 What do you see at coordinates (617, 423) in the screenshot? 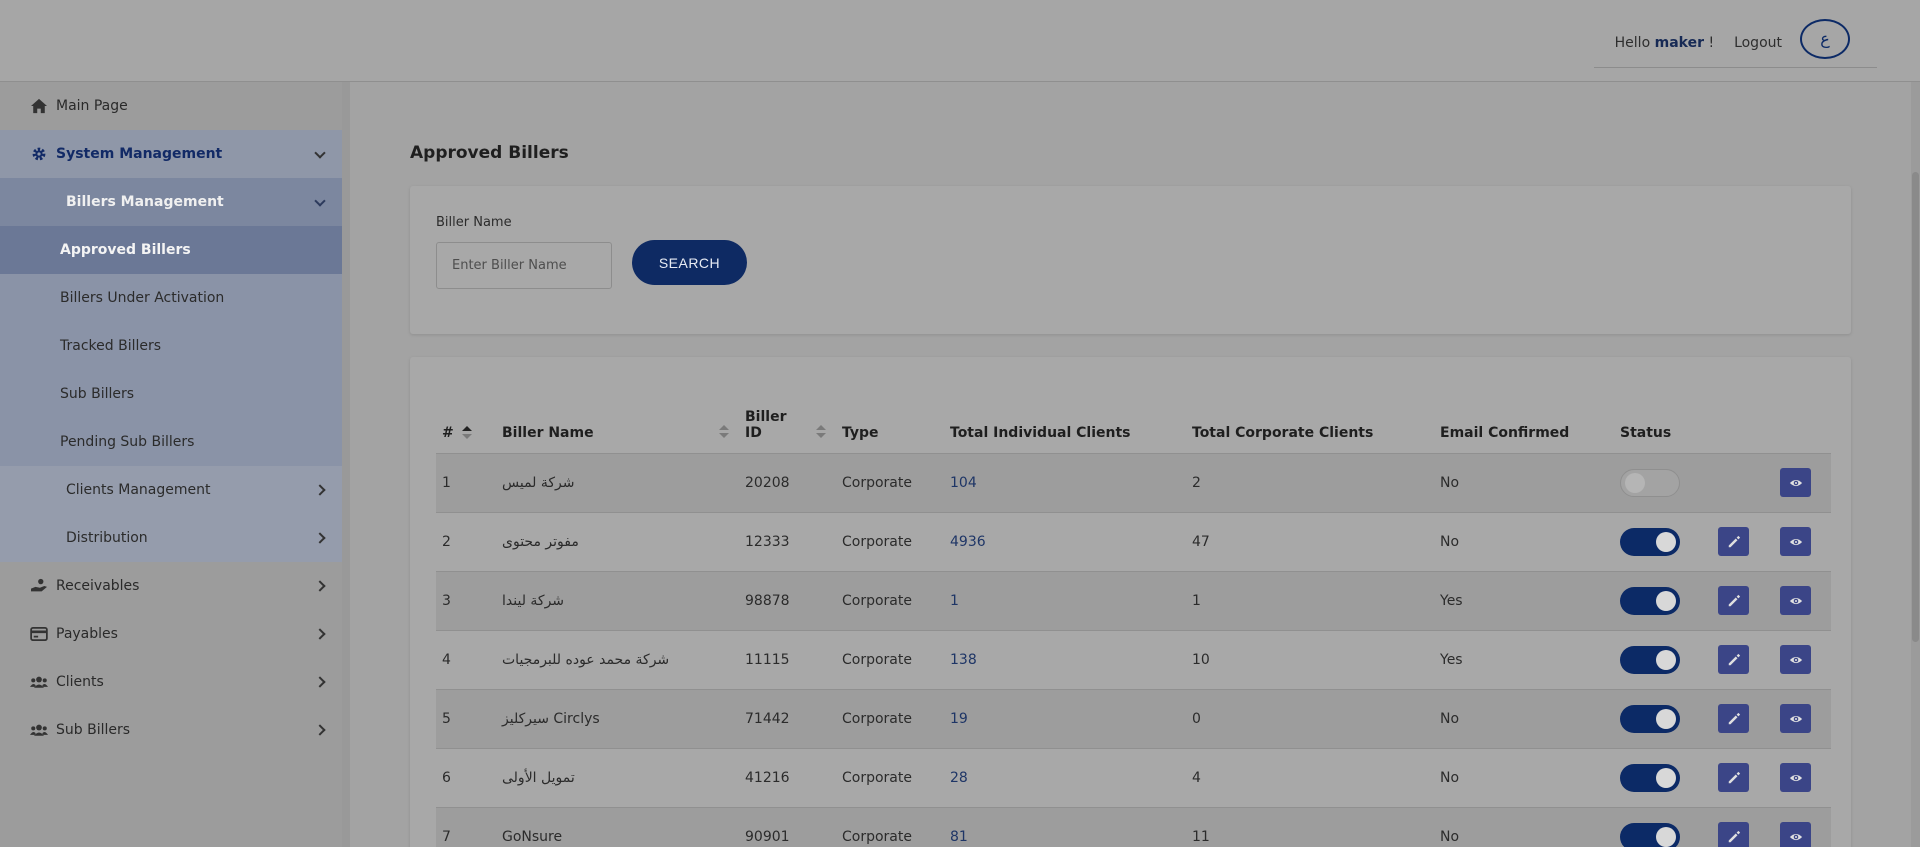
I see `column-header-biller-name: Biller Name` at bounding box center [617, 423].